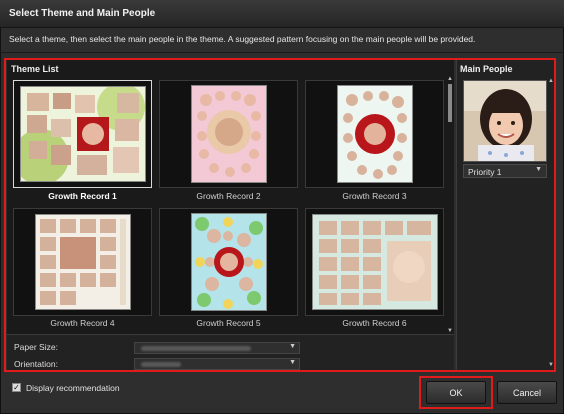  Describe the element at coordinates (282, 52) in the screenshot. I see `divider` at that location.